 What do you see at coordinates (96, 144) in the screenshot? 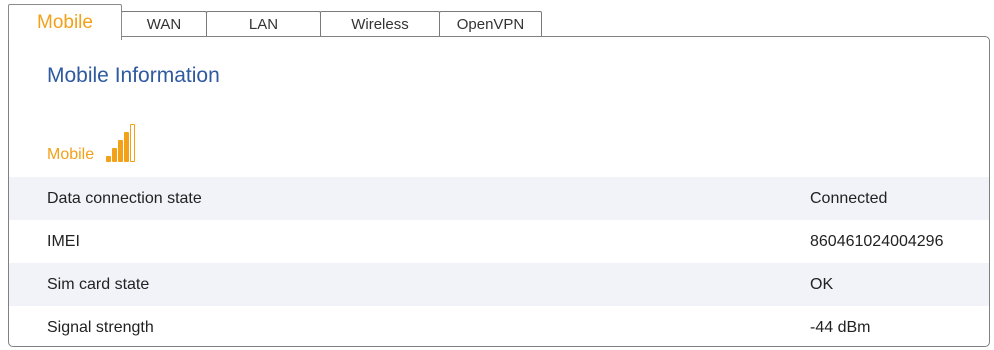
I see `mobile-subheader: Mobile` at bounding box center [96, 144].